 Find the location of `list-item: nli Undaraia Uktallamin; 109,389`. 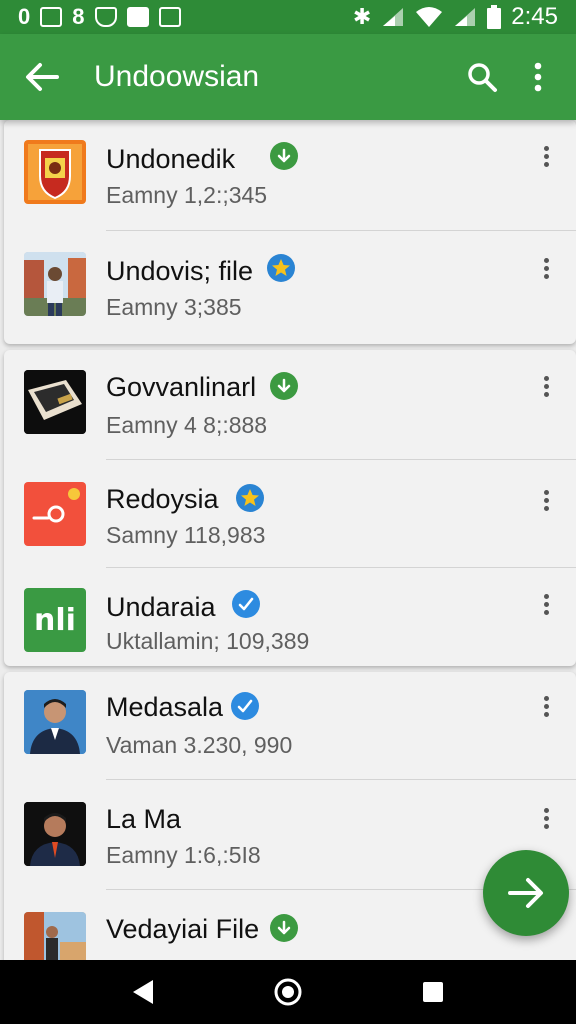

list-item: nli Undaraia Uktallamin; 109,389 is located at coordinates (290, 617).